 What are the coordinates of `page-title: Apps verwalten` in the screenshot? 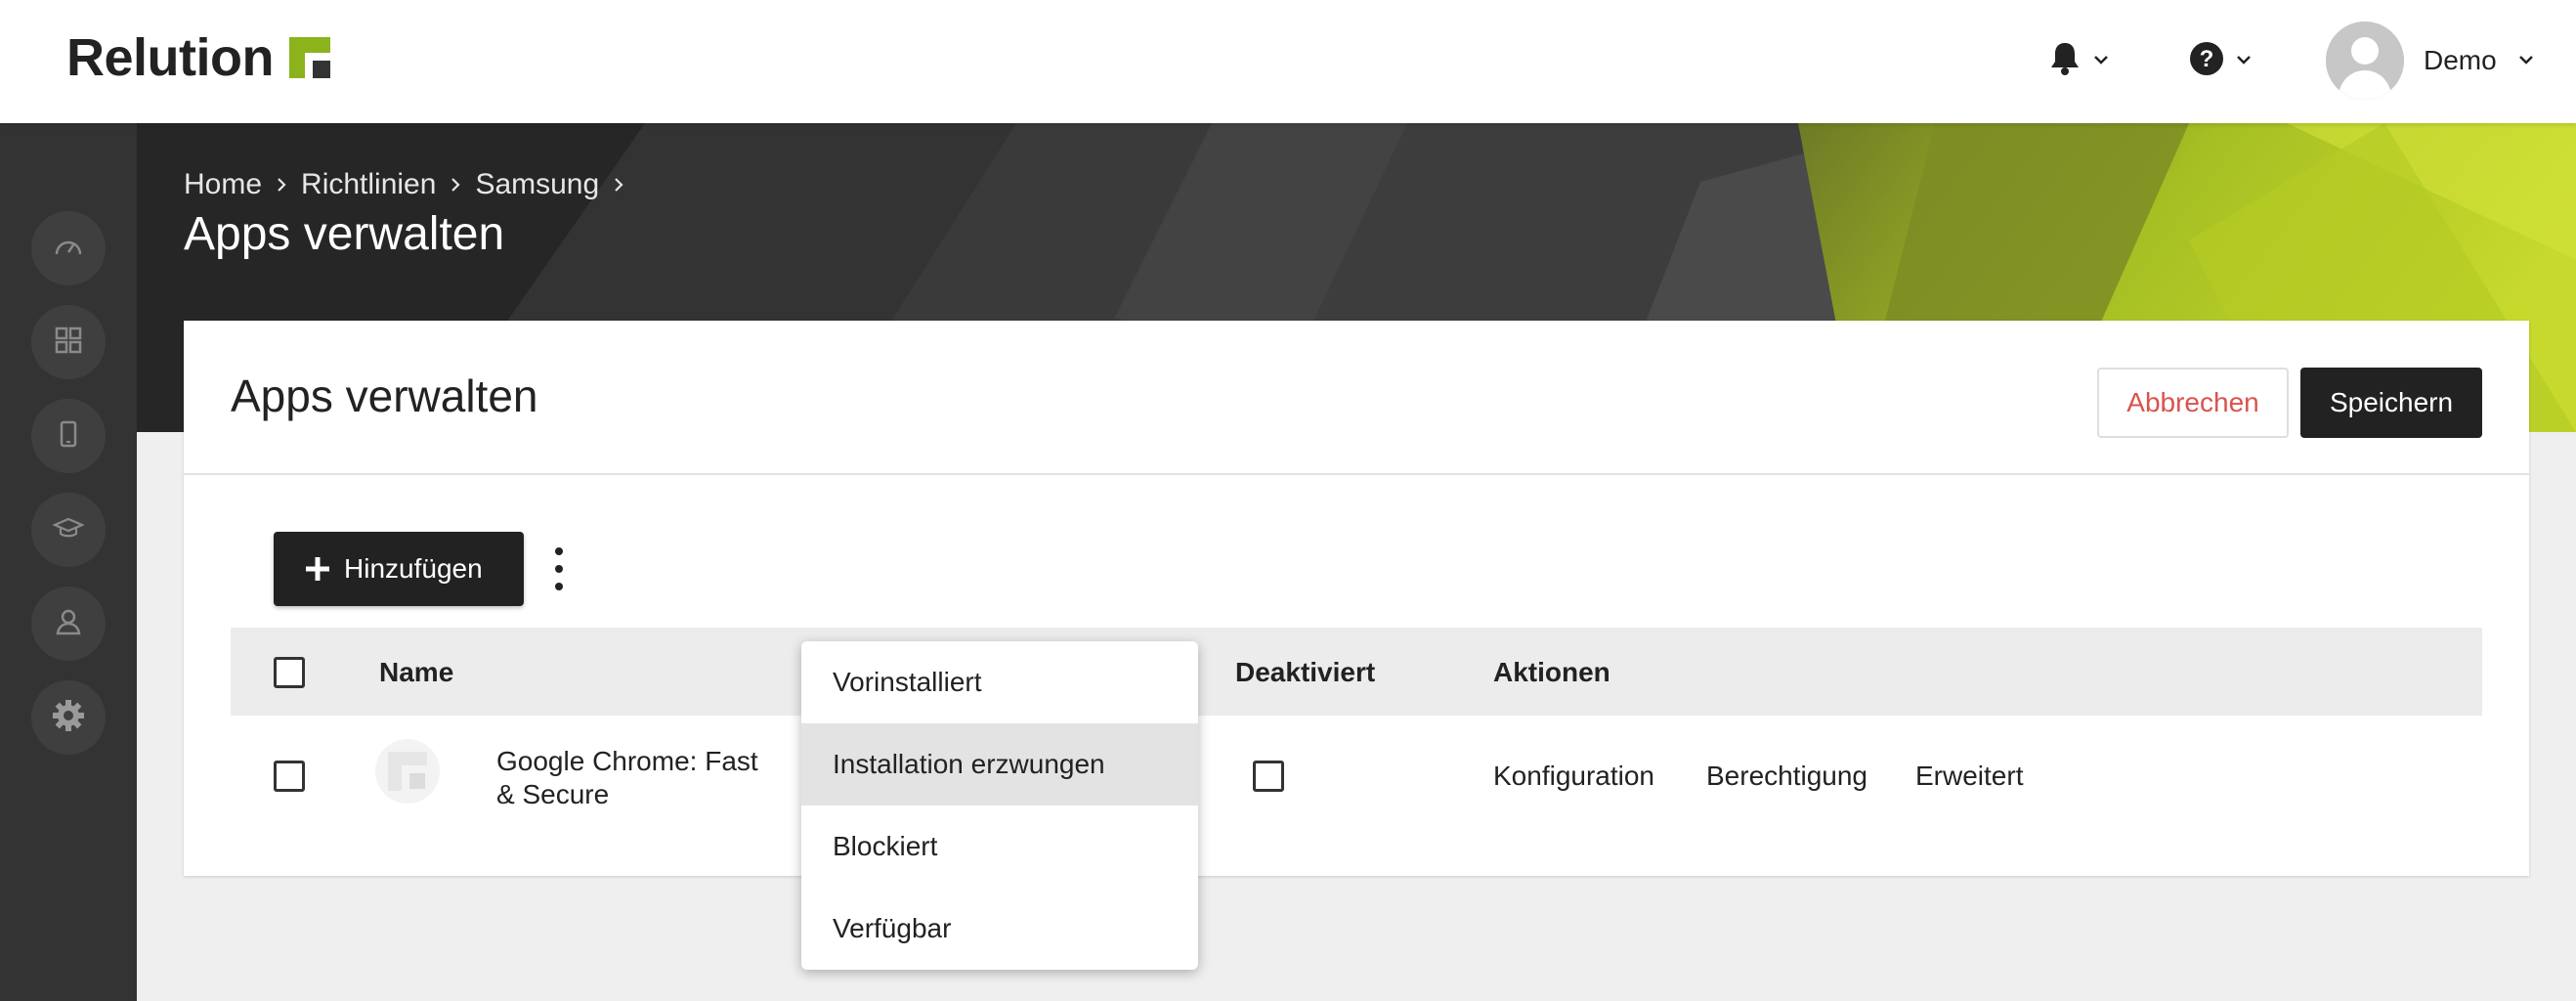 It's located at (345, 234).